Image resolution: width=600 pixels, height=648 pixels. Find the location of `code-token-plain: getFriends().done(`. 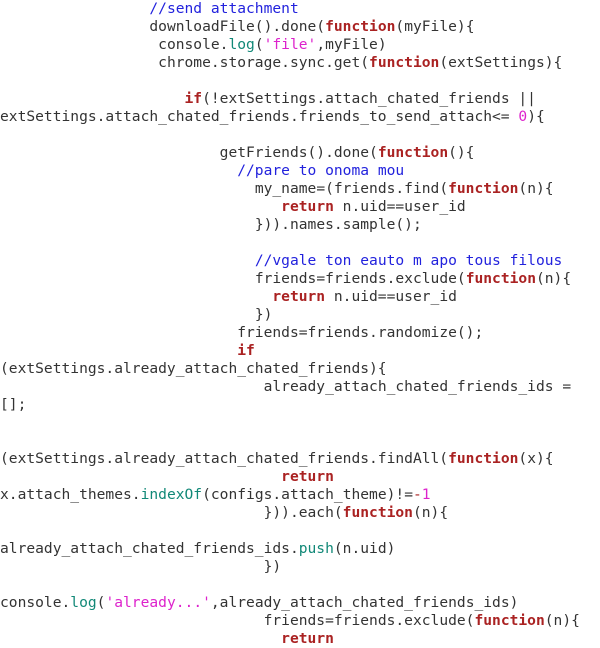

code-token-plain: getFriends().done( is located at coordinates (189, 152).